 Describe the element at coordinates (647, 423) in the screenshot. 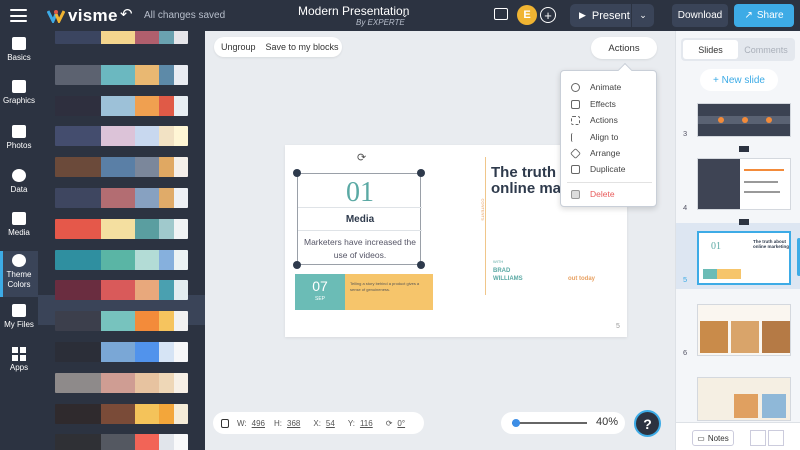

I see `help-button: ?` at that location.